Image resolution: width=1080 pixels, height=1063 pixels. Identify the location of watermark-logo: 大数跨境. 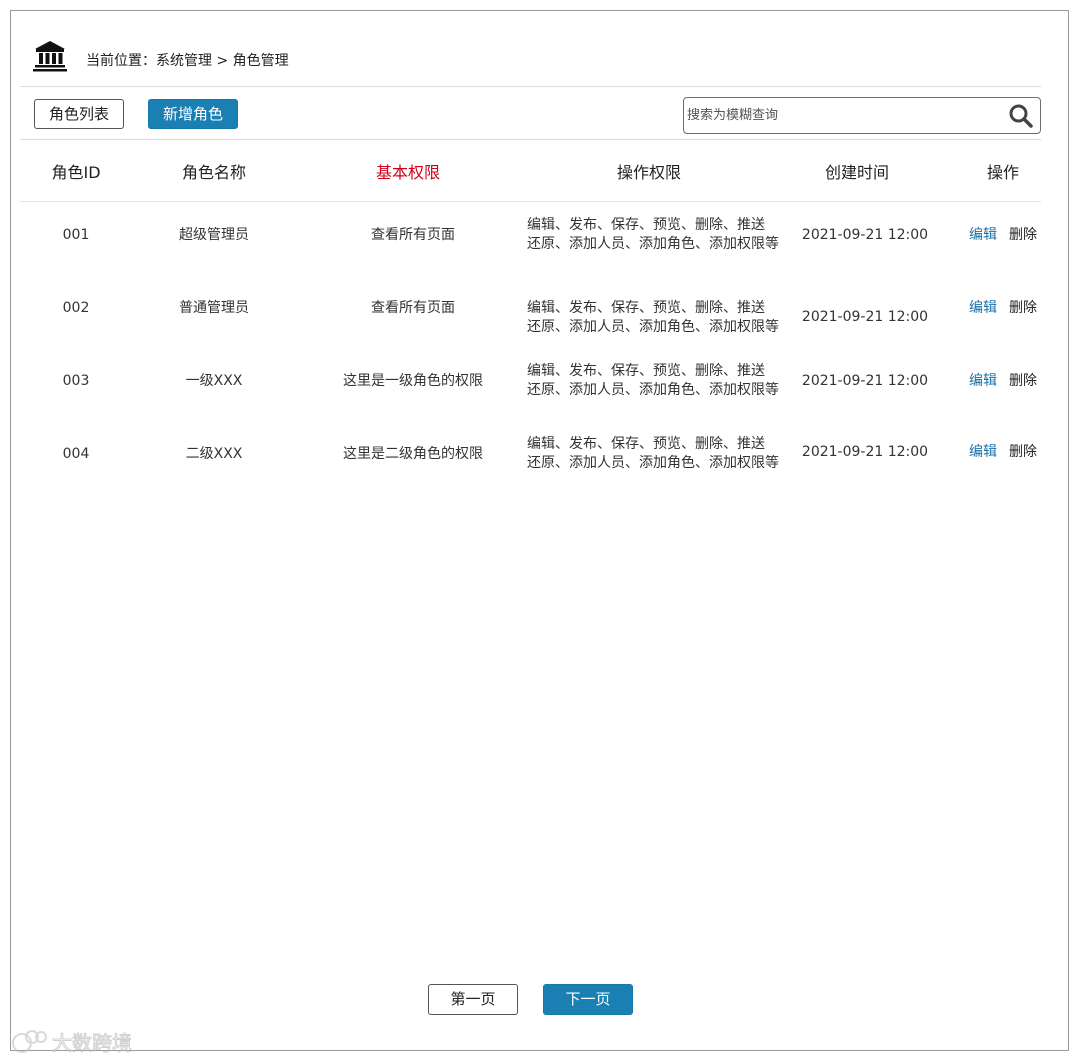
(72, 1043).